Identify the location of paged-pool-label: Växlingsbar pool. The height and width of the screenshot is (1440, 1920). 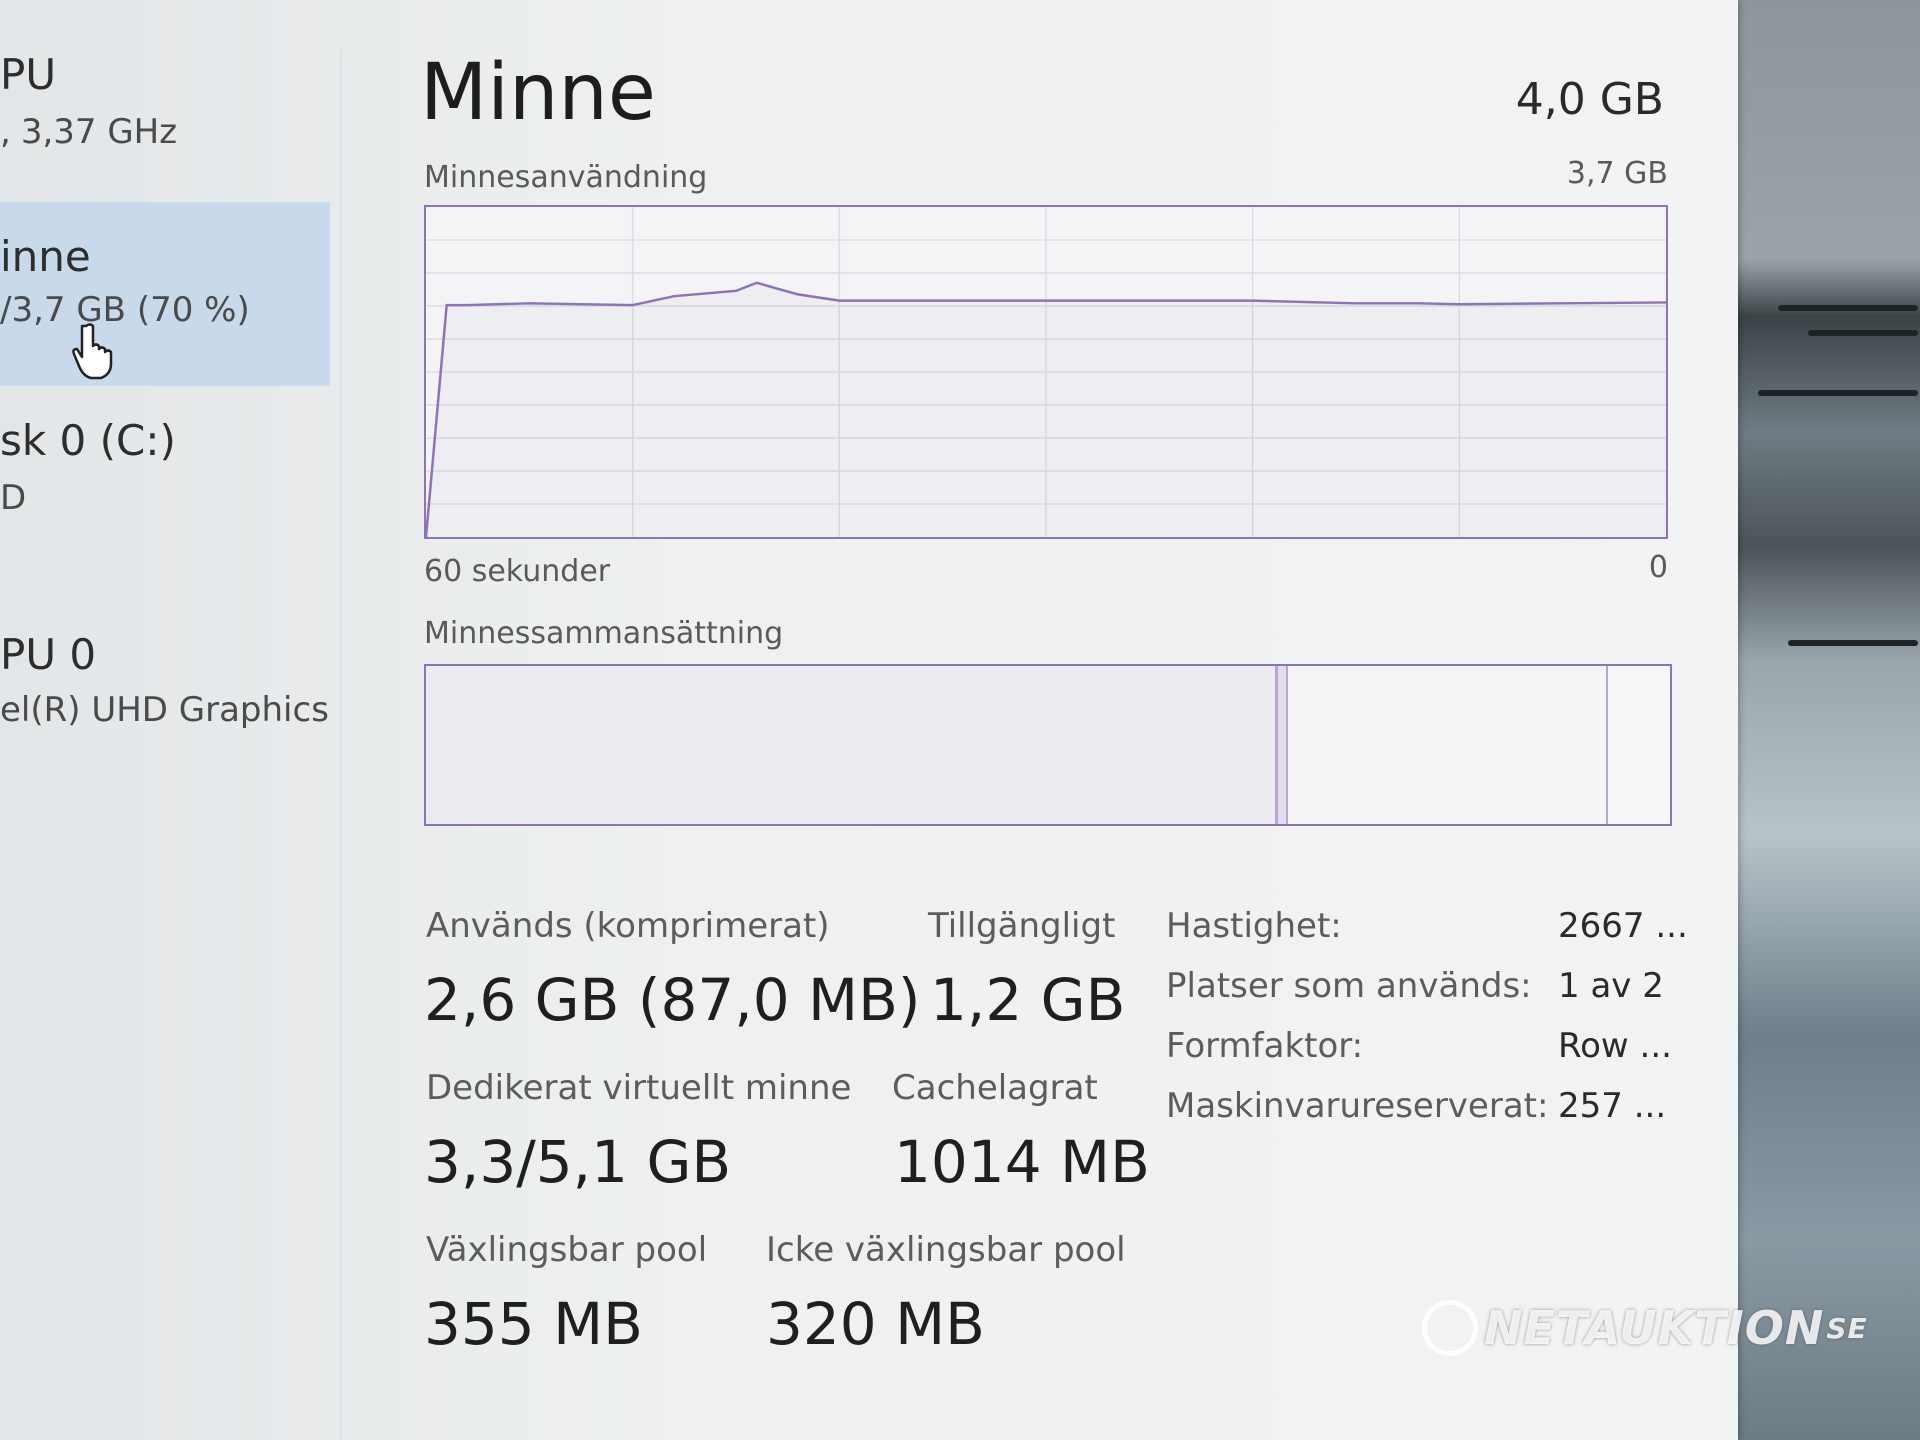
(567, 1250).